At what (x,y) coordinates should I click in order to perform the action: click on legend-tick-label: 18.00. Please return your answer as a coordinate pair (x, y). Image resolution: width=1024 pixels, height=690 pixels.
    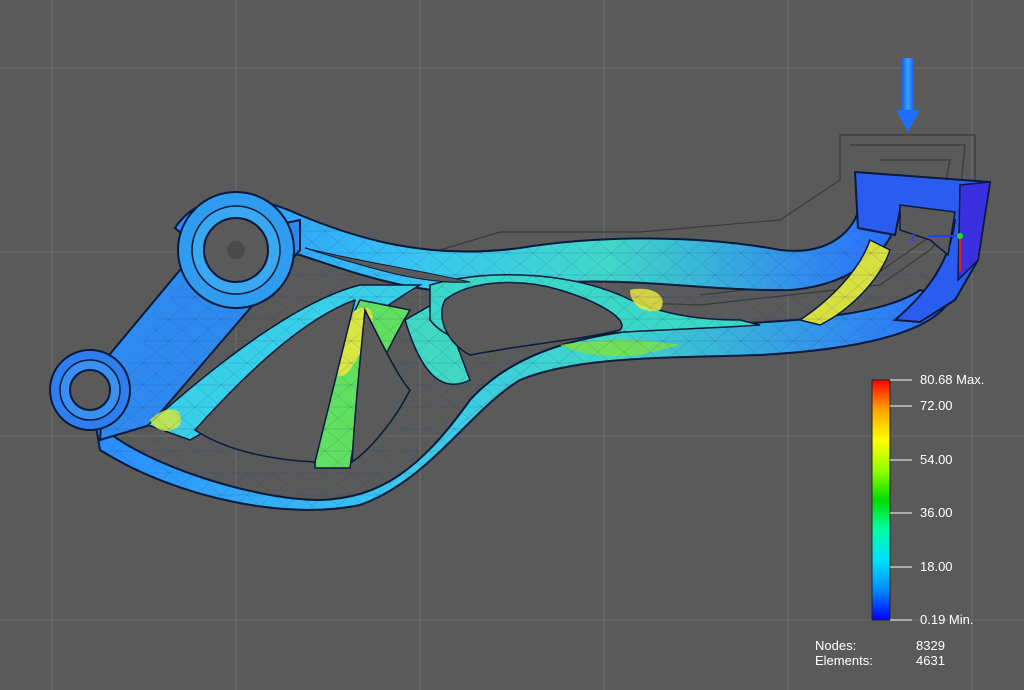
    Looking at the image, I should click on (936, 566).